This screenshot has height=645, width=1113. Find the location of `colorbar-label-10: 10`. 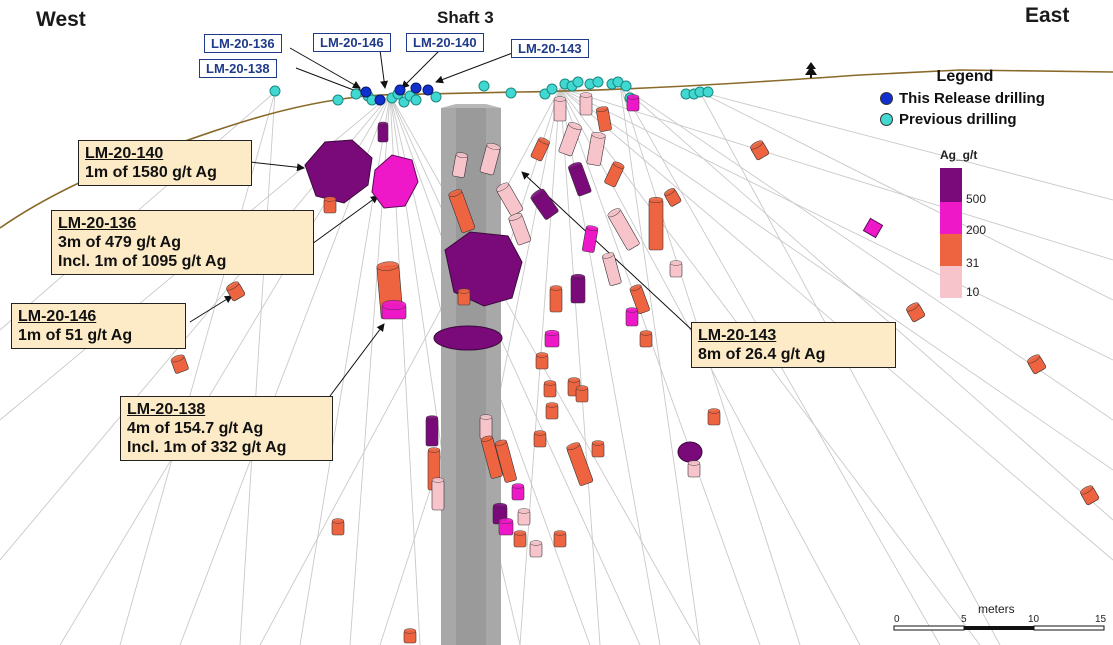

colorbar-label-10: 10 is located at coordinates (973, 292).